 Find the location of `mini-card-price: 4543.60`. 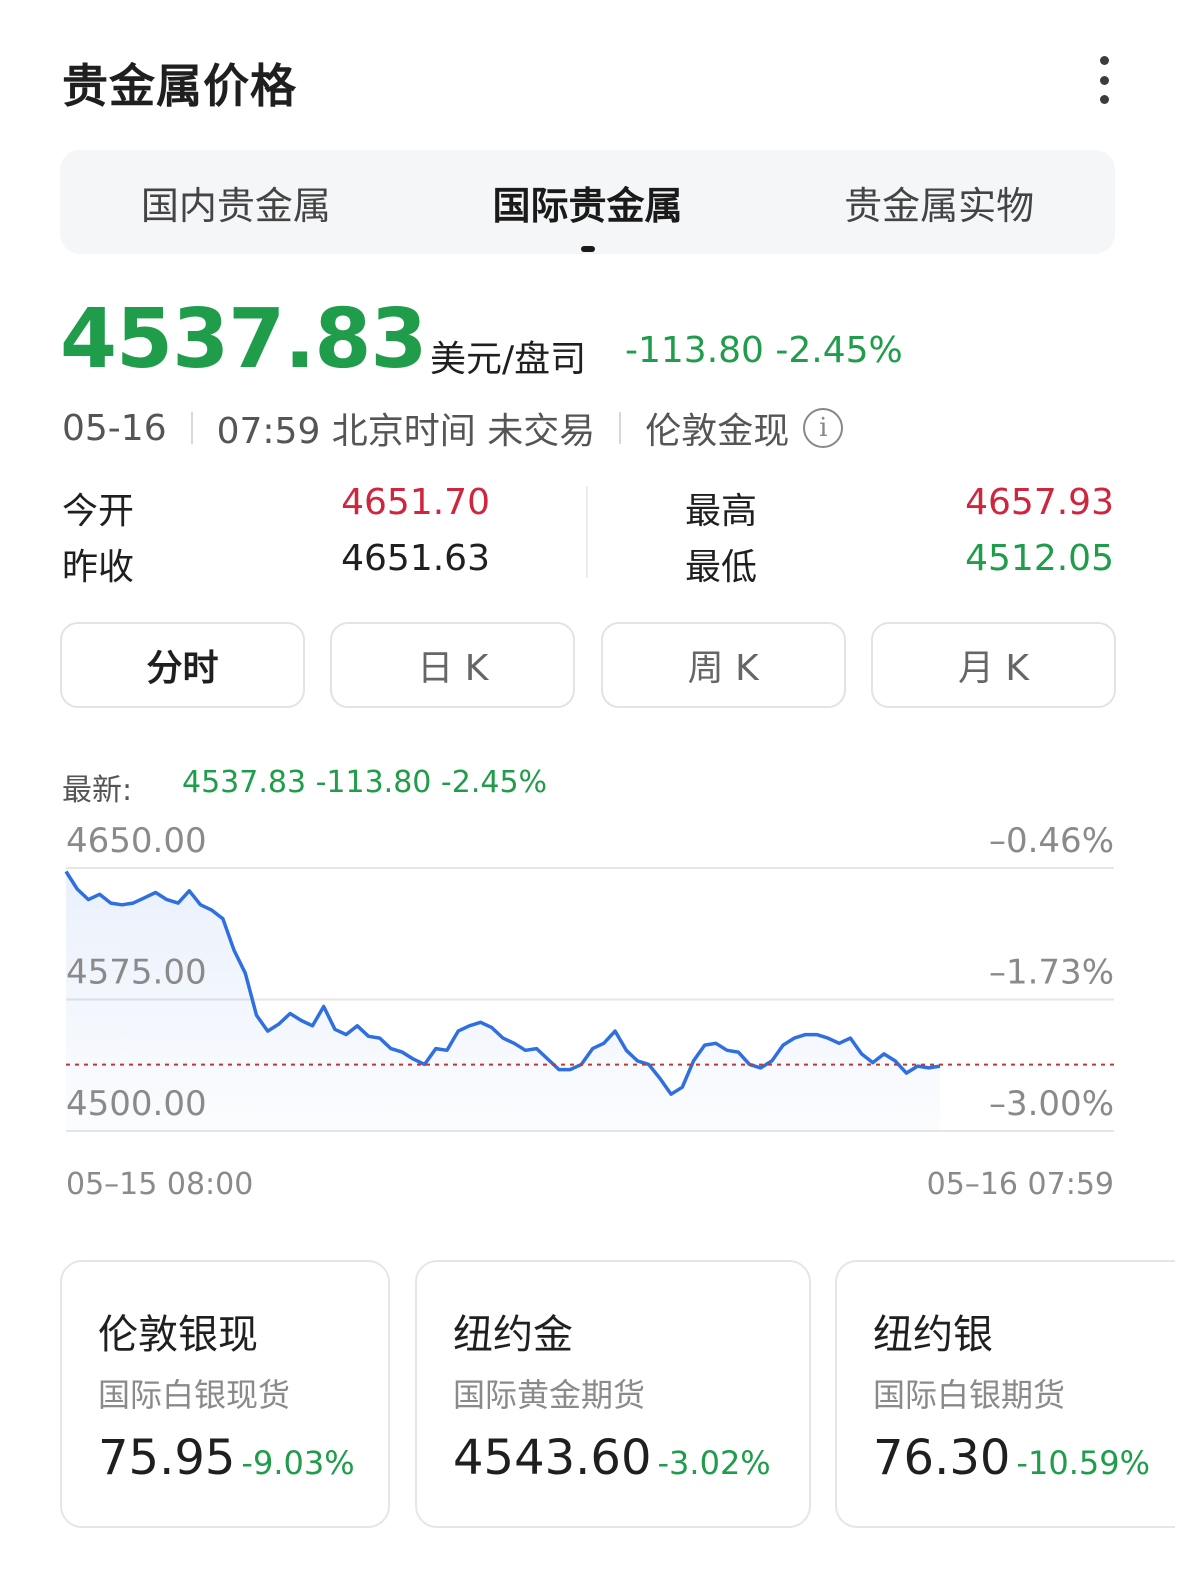

mini-card-price: 4543.60 is located at coordinates (552, 1458).